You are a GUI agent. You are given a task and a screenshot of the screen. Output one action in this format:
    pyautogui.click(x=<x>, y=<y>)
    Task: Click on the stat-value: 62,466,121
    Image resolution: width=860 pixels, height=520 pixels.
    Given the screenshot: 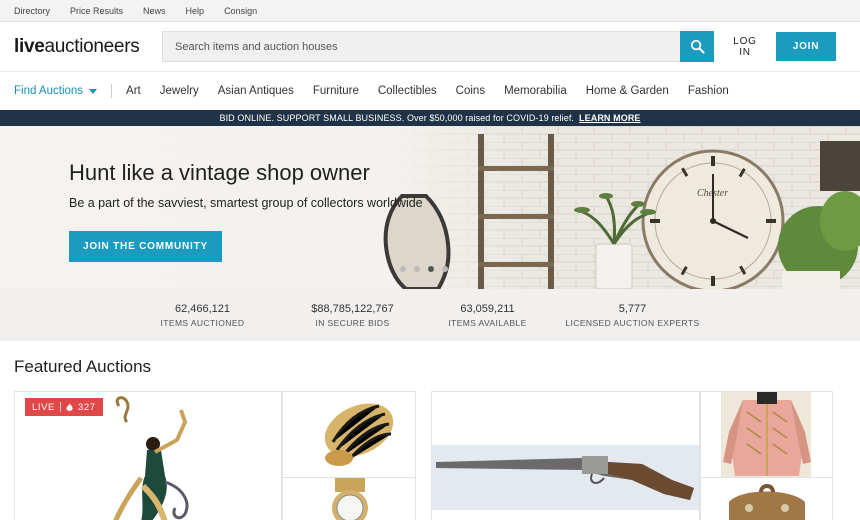 What is the action you would take?
    pyautogui.click(x=202, y=308)
    